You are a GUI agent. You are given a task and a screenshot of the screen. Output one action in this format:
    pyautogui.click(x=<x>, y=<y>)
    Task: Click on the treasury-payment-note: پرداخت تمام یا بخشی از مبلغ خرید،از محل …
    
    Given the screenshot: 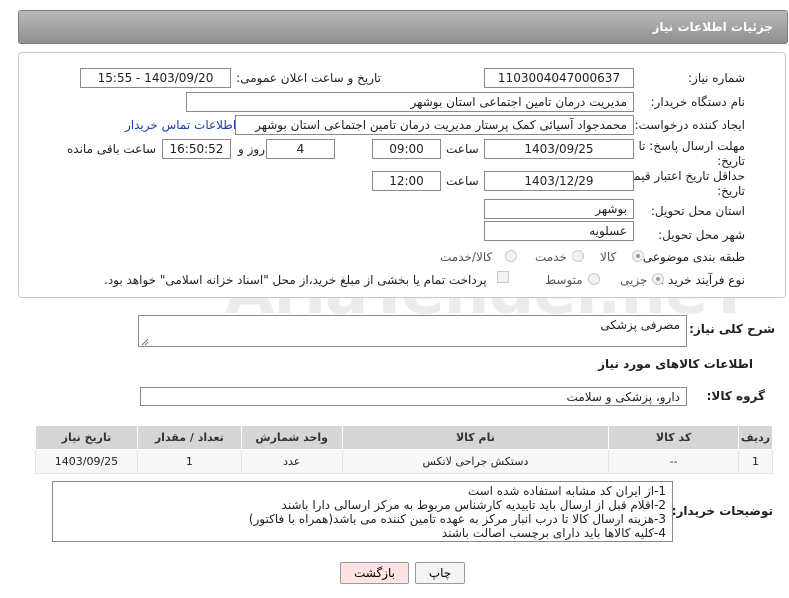 What is the action you would take?
    pyautogui.click(x=295, y=280)
    